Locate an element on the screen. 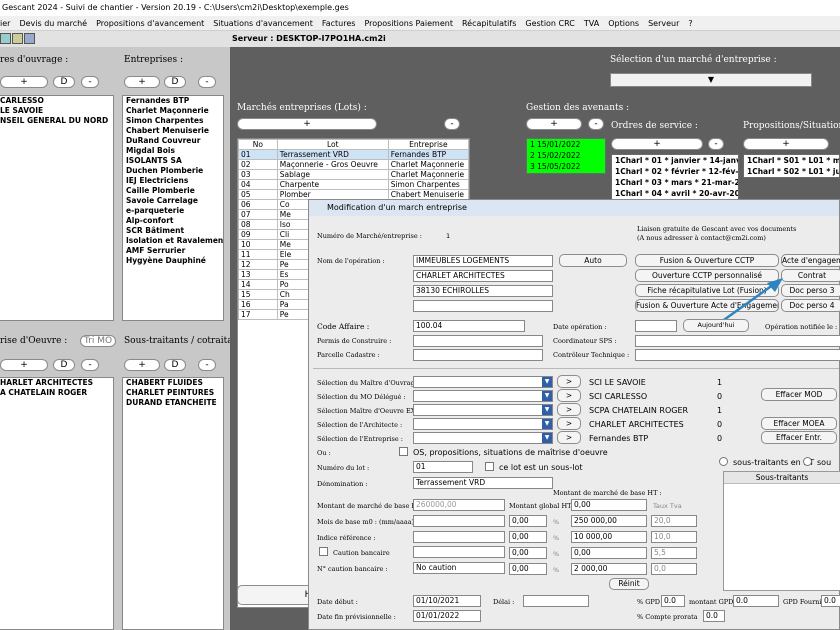  entreprise-select: ▼ is located at coordinates (483, 438).